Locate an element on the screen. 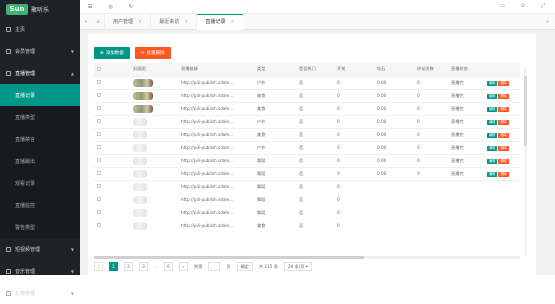 Image resolution: width=555 pixels, height=304 pixels. sidebar-item-music: 音乐管理 ▼ is located at coordinates (40, 271).